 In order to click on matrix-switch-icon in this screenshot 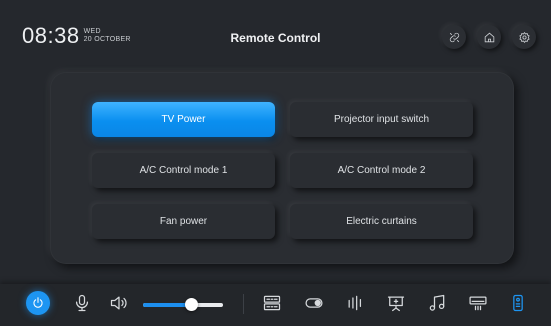, I will do `click(272, 303)`.